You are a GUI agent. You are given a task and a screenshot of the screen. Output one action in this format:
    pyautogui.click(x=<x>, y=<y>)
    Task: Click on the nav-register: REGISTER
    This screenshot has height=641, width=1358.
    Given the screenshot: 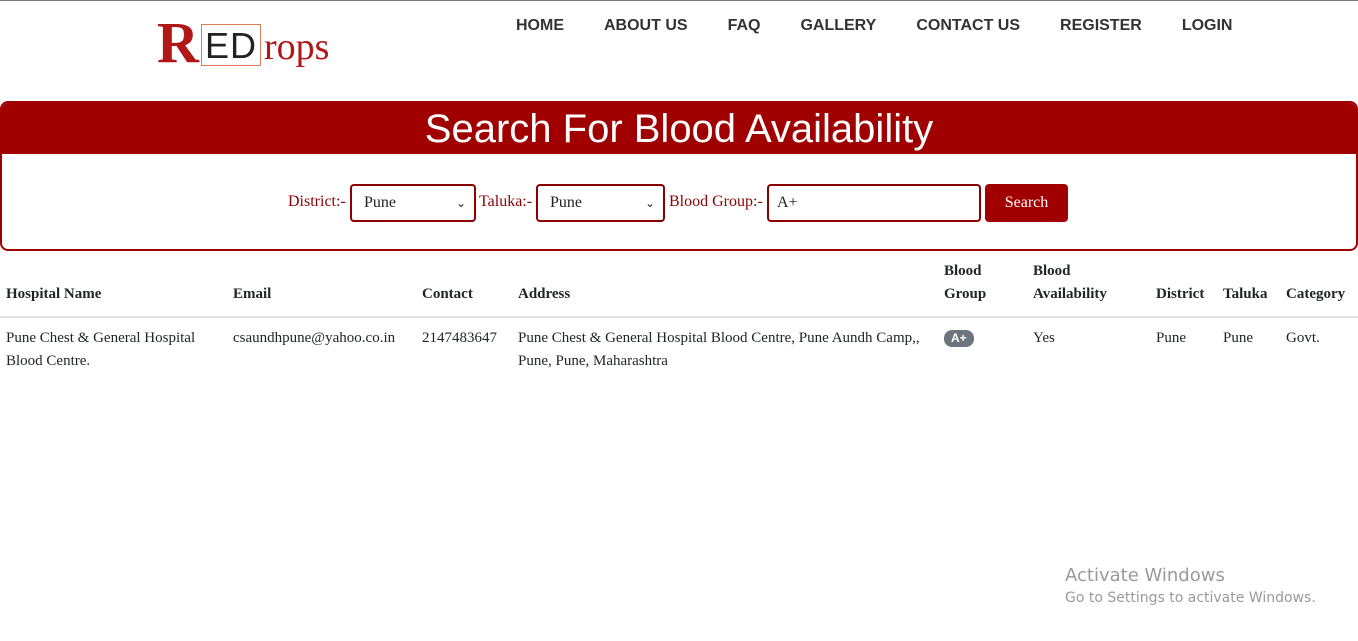 What is the action you would take?
    pyautogui.click(x=1101, y=26)
    